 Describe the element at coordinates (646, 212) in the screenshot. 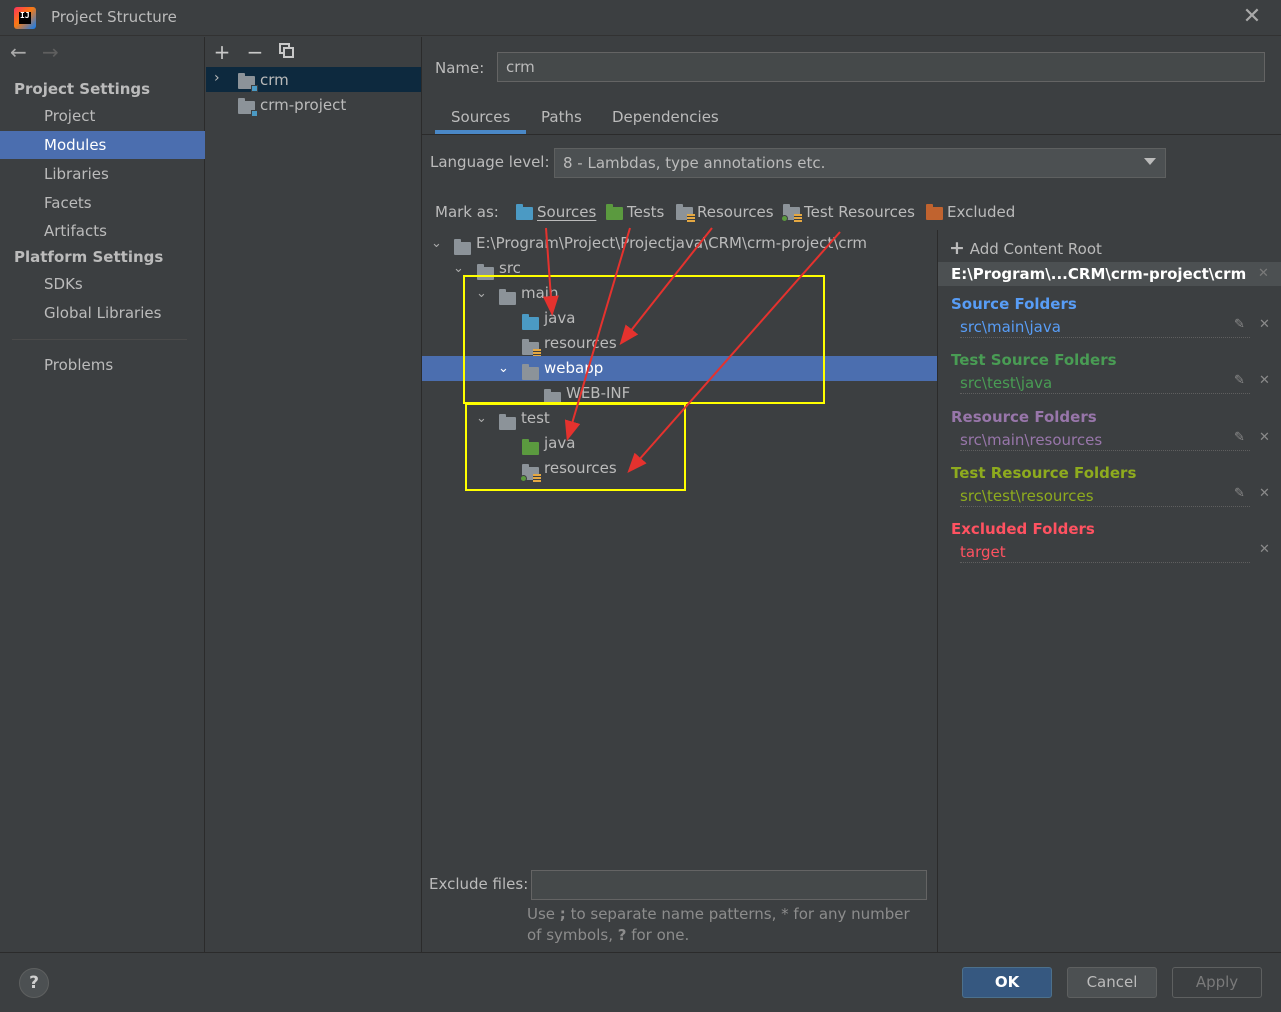

I see `mark-as-tests-label: Tests` at that location.